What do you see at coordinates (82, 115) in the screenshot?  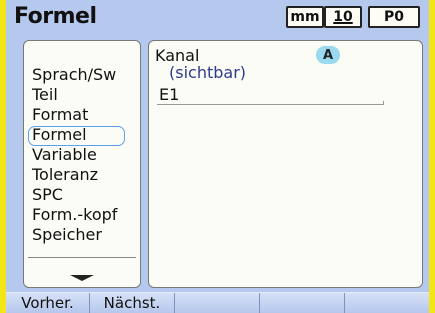 I see `menu-item-format: Format` at bounding box center [82, 115].